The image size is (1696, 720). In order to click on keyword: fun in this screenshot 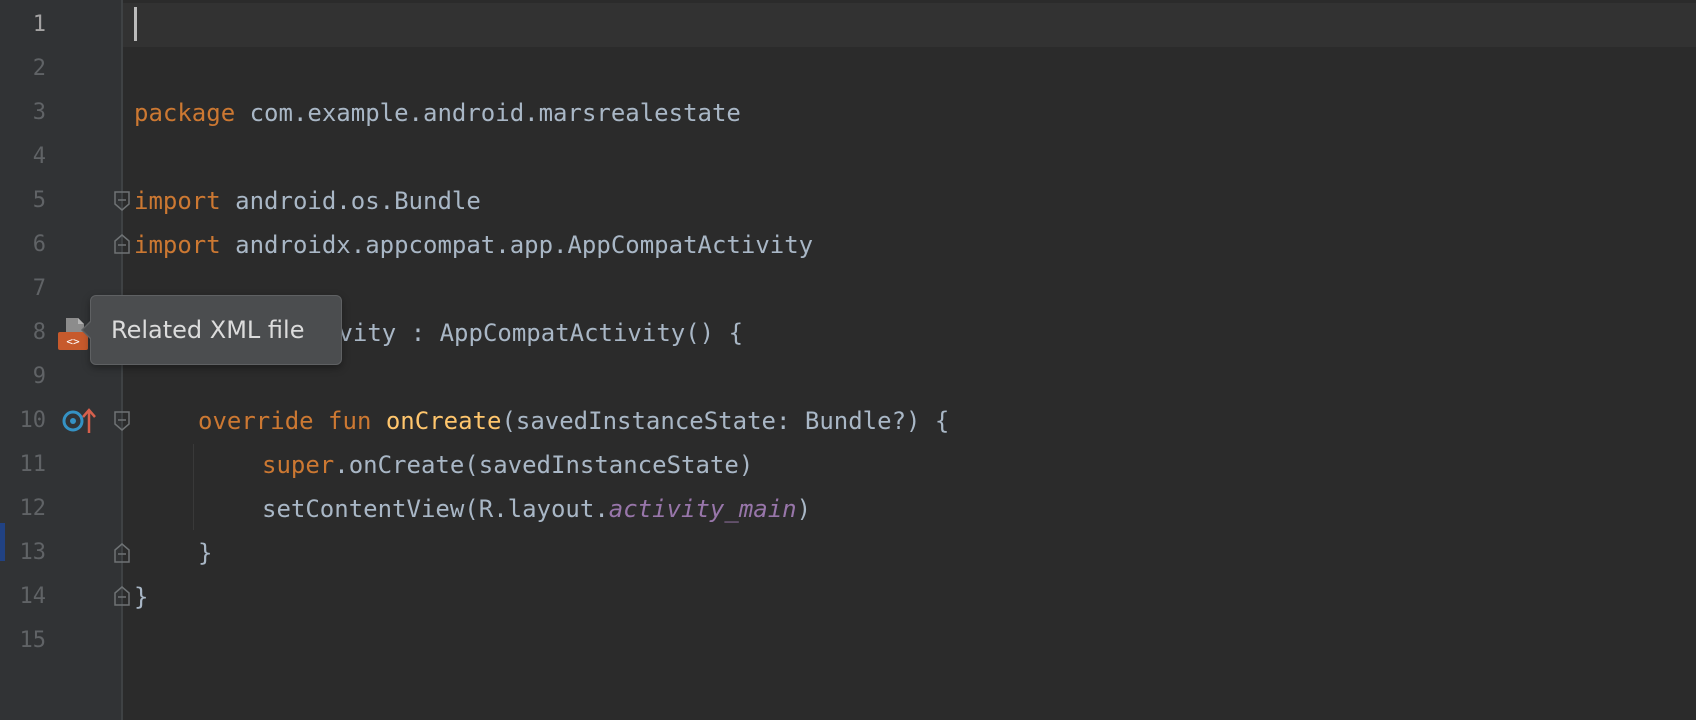, I will do `click(349, 421)`.